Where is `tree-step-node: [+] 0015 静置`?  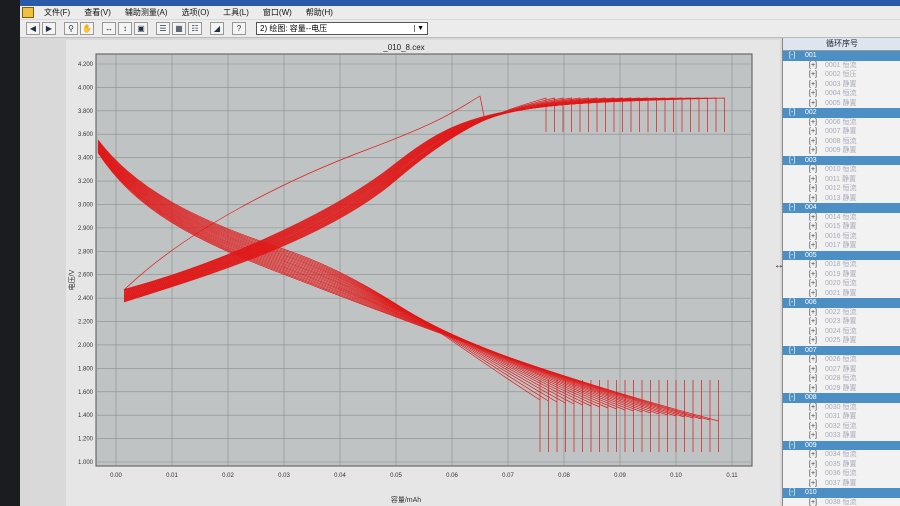 tree-step-node: [+] 0015 静置 is located at coordinates (841, 227).